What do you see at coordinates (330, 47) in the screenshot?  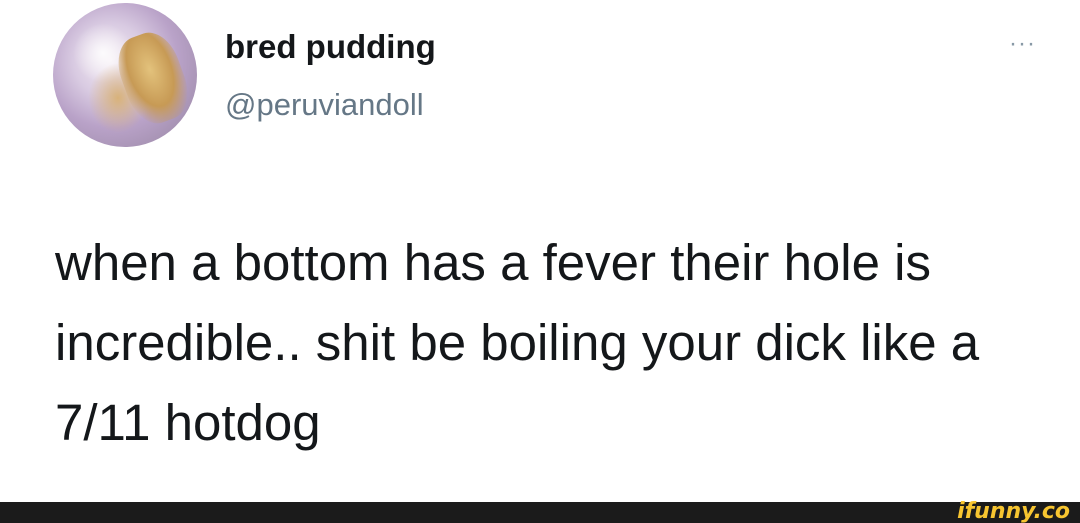 I see `display-name: bred pudding` at bounding box center [330, 47].